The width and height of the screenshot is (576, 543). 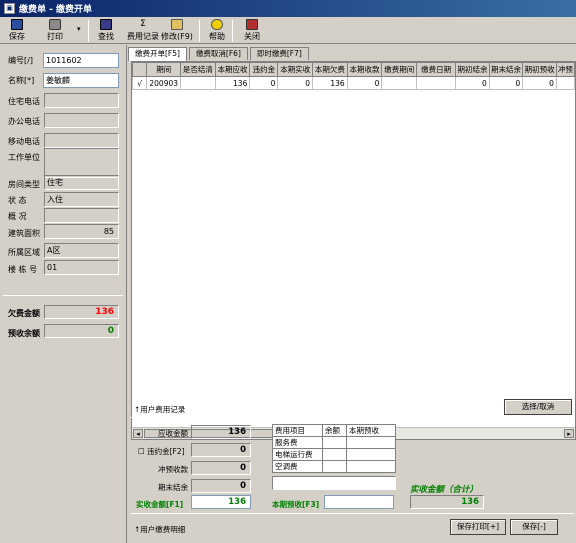 I want to click on total-actual-value: 136, so click(x=447, y=502).